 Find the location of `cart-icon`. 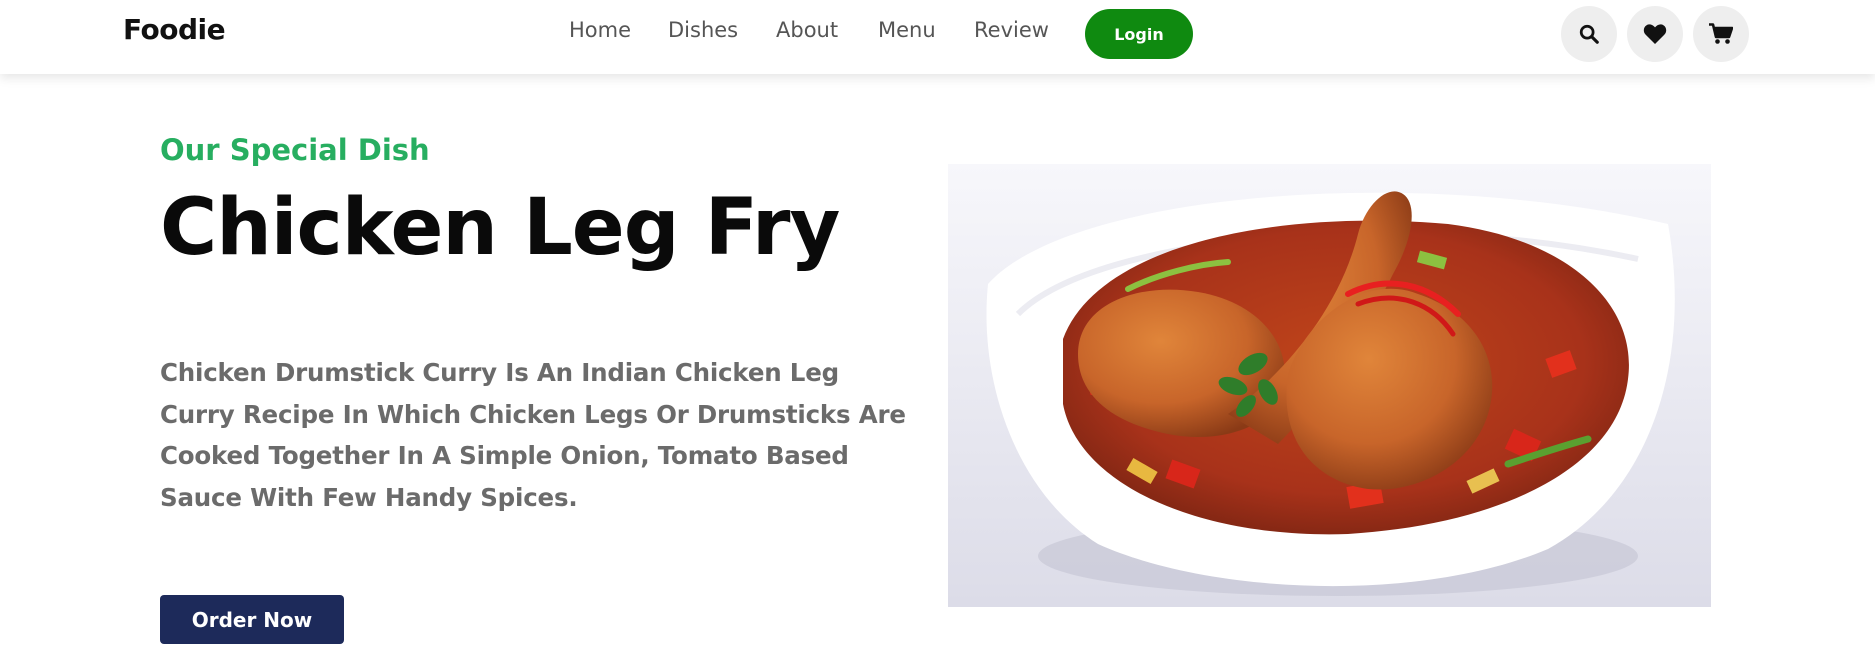

cart-icon is located at coordinates (1721, 33).